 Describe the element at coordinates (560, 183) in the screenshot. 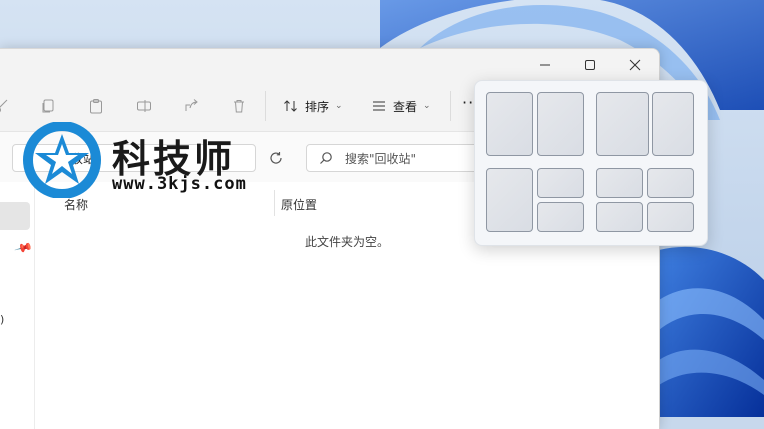

I see `snap-zone-top-right` at that location.